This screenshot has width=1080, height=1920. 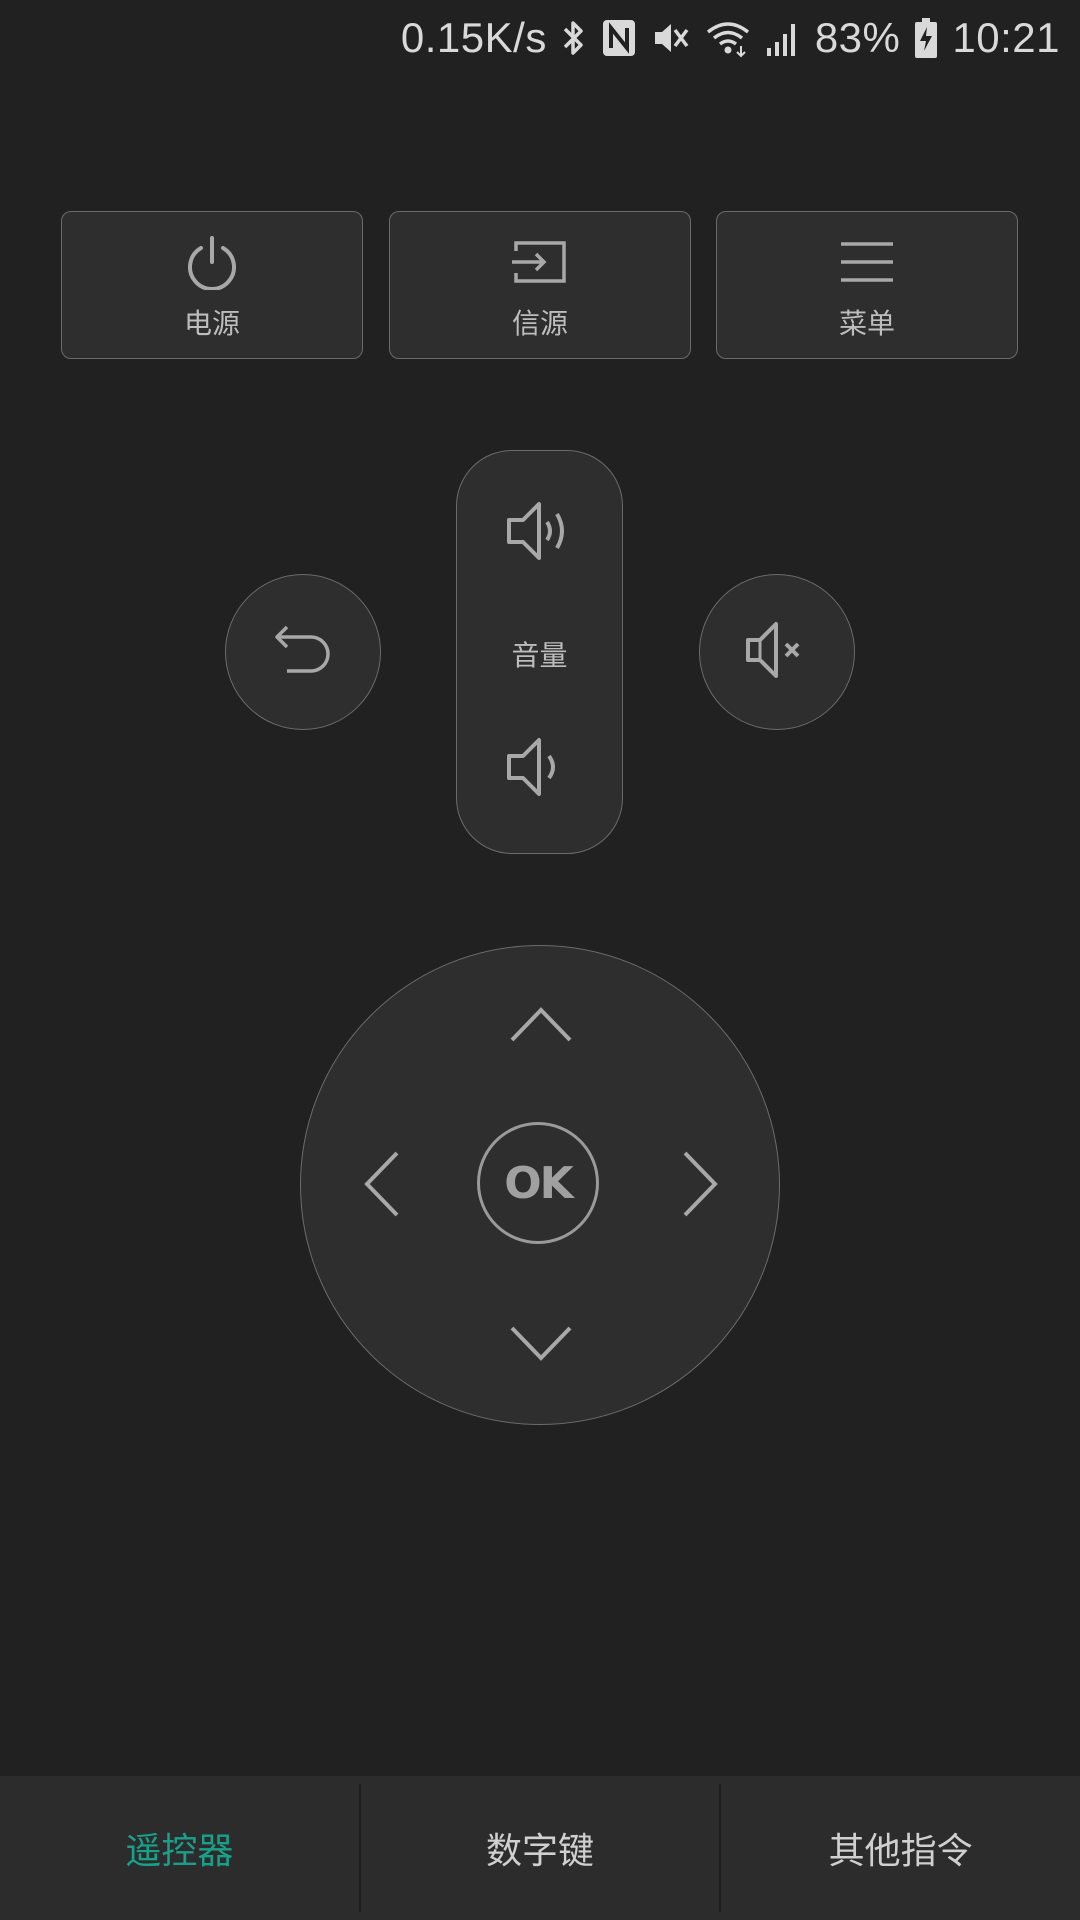 I want to click on clock: 10:21, so click(x=1006, y=37).